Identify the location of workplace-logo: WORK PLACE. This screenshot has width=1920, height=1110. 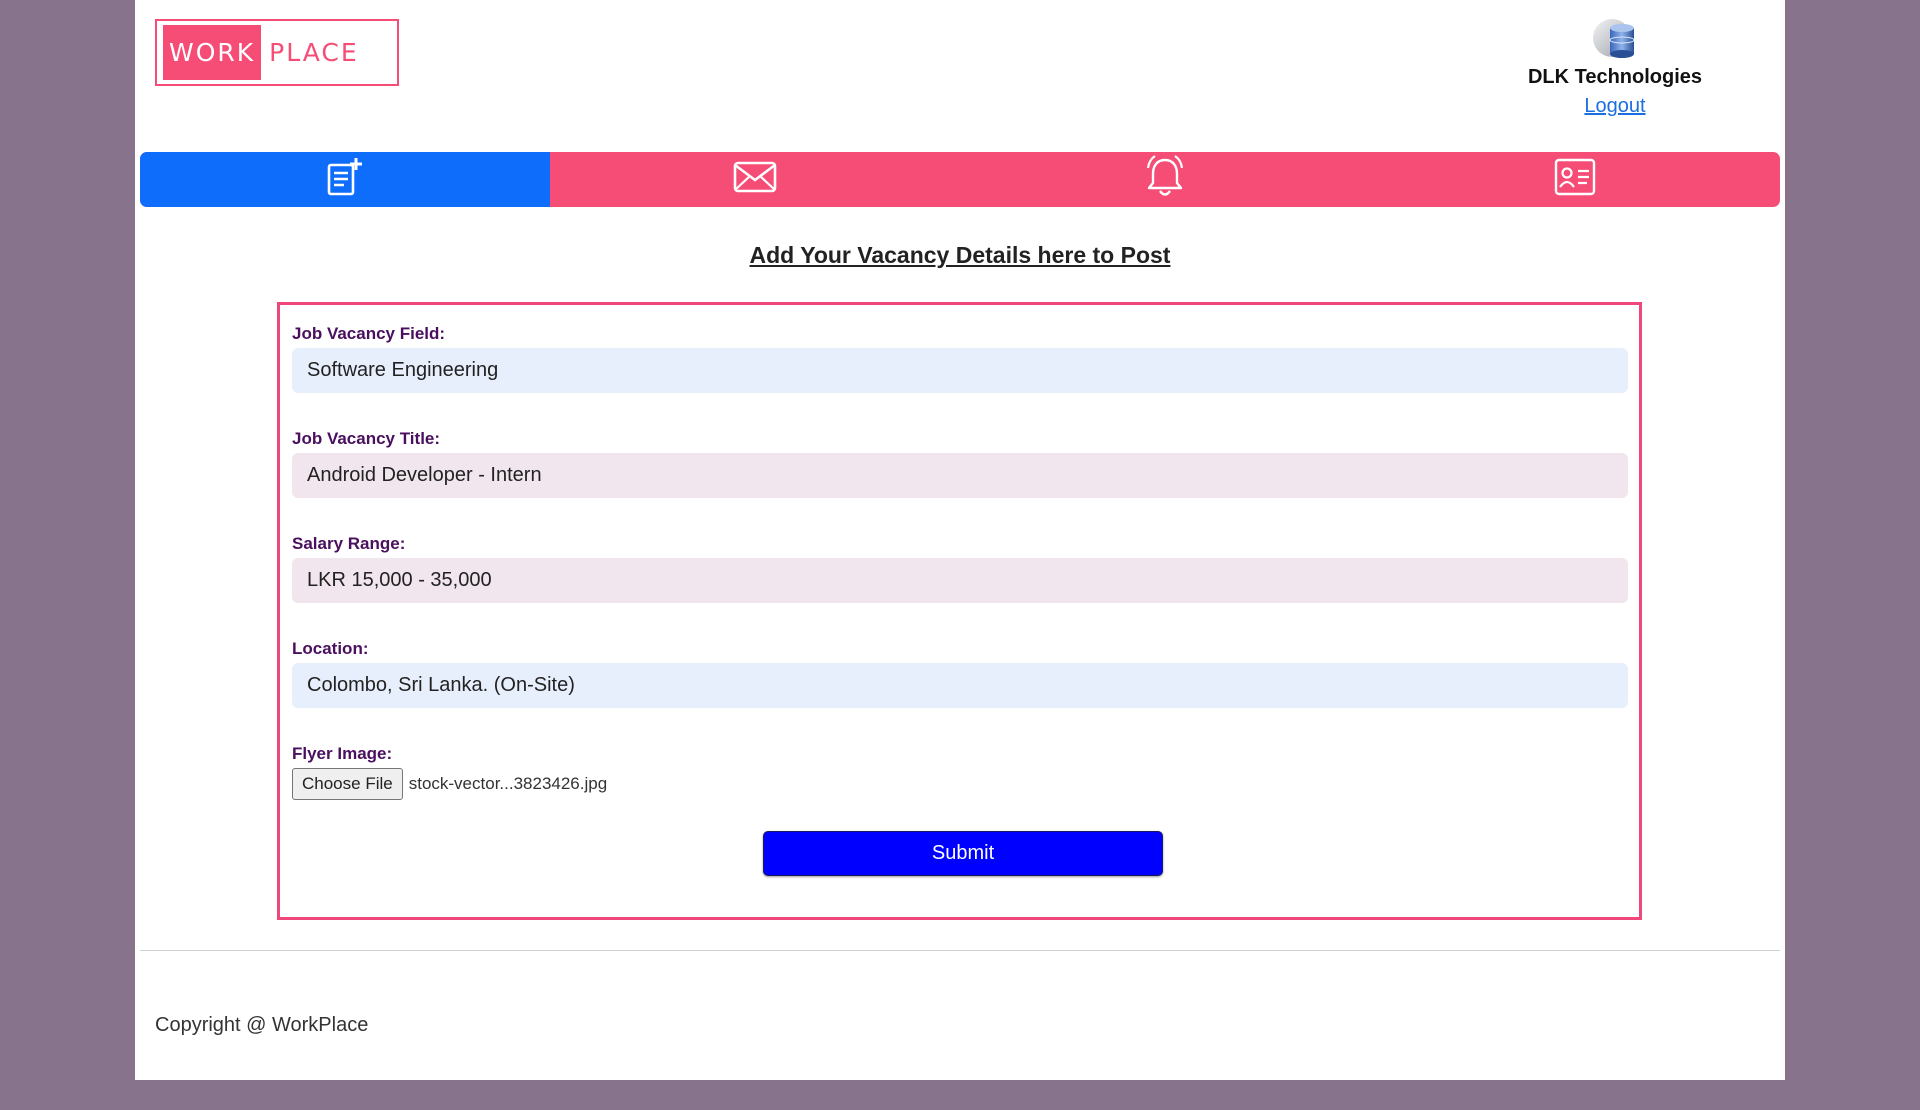
(277, 52).